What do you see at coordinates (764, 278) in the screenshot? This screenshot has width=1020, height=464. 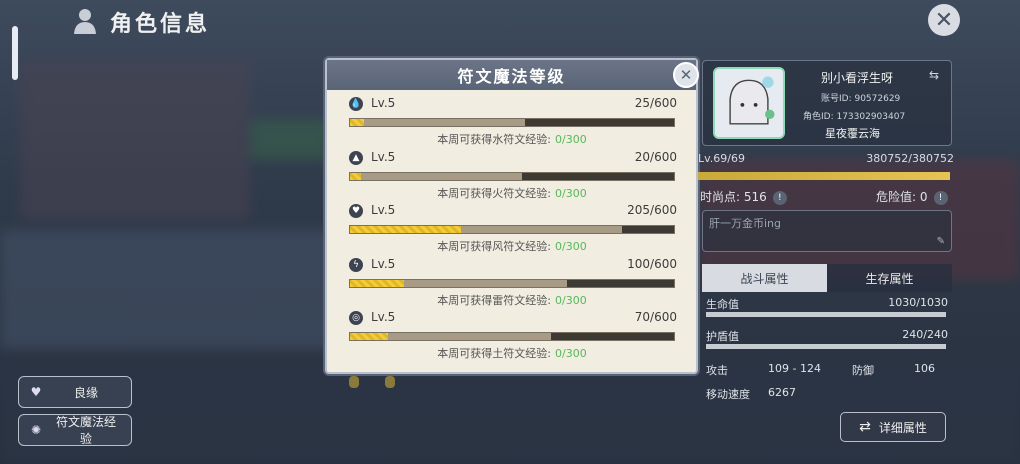 I see `tab-combat: 战斗属性` at bounding box center [764, 278].